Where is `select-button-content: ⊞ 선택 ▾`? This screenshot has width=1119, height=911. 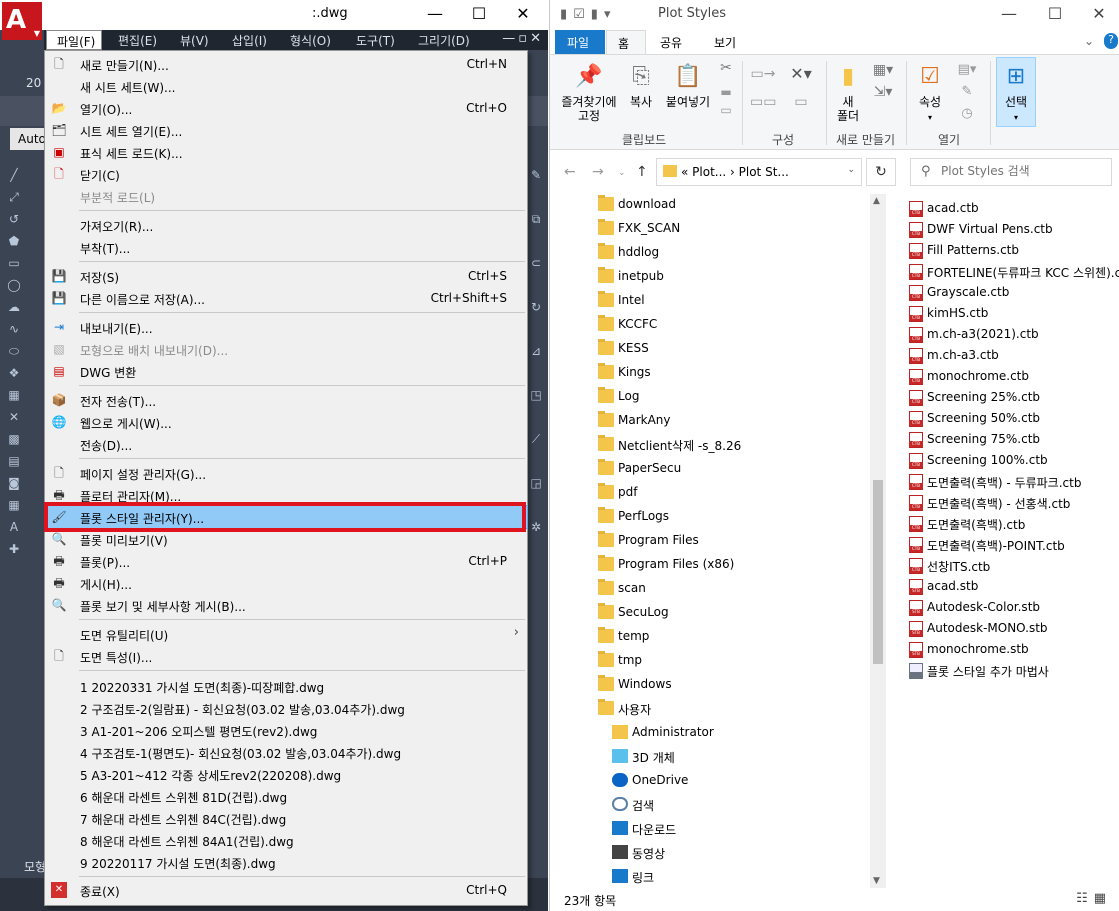 select-button-content: ⊞ 선택 ▾ is located at coordinates (1016, 94).